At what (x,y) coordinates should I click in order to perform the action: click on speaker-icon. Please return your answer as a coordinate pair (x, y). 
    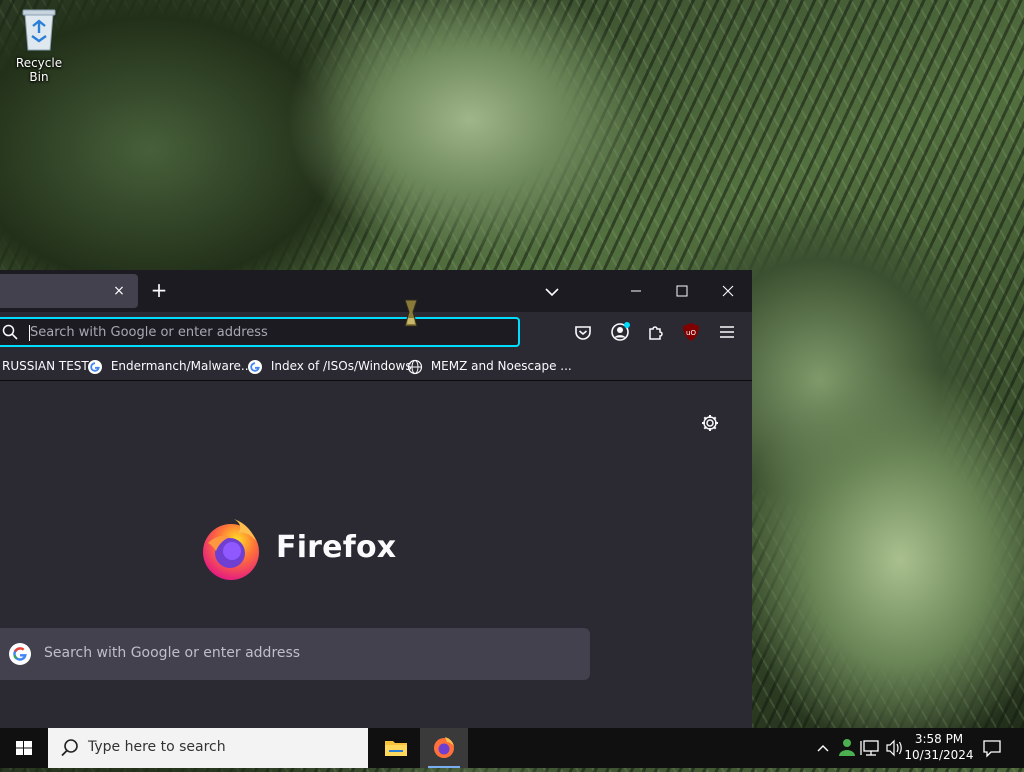
    Looking at the image, I should click on (894, 748).